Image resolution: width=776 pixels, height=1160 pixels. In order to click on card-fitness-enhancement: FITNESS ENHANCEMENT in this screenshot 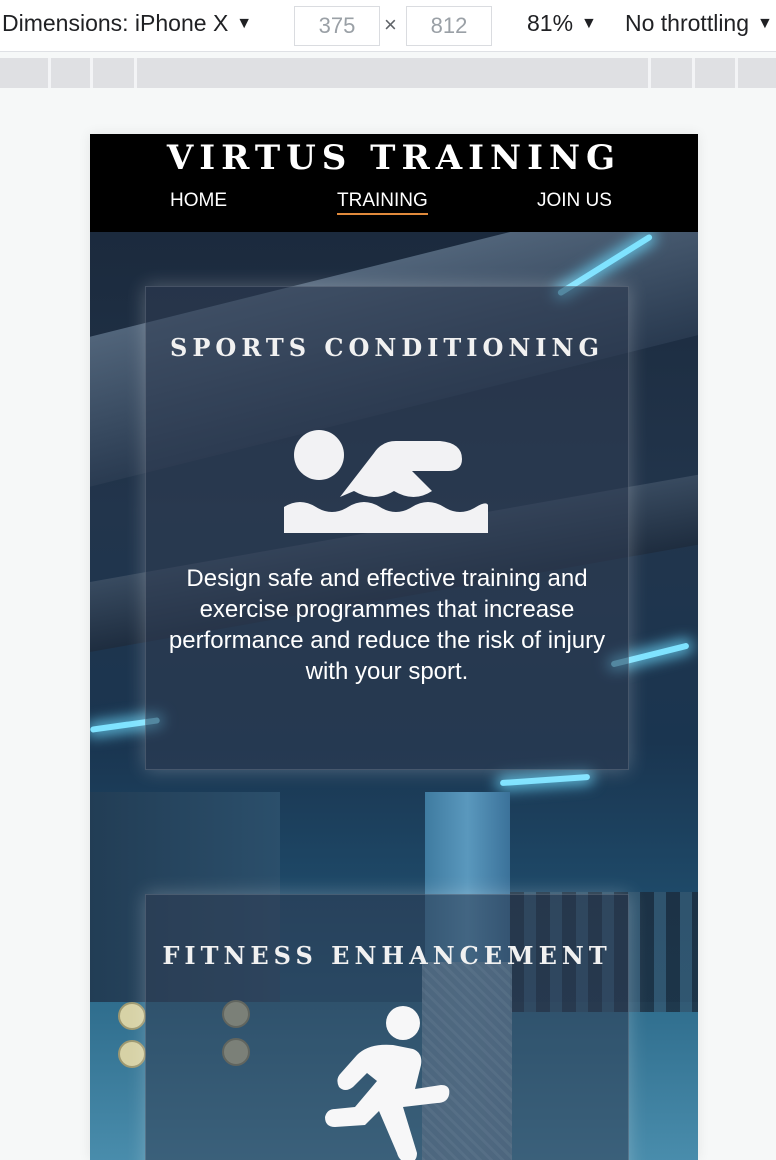, I will do `click(387, 1027)`.